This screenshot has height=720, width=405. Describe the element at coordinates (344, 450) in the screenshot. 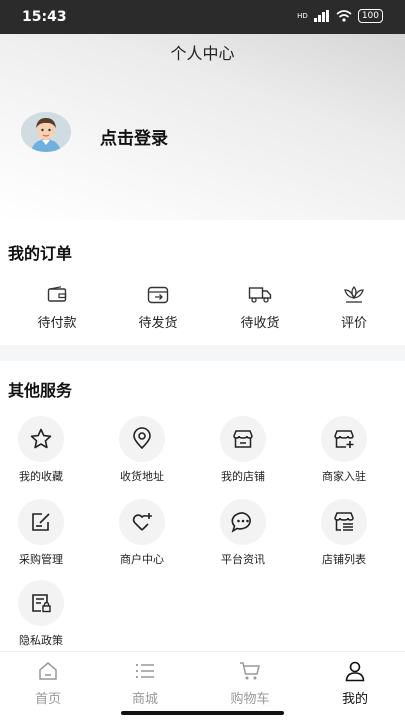

I see `service-merchant-join: 商家入驻` at that location.